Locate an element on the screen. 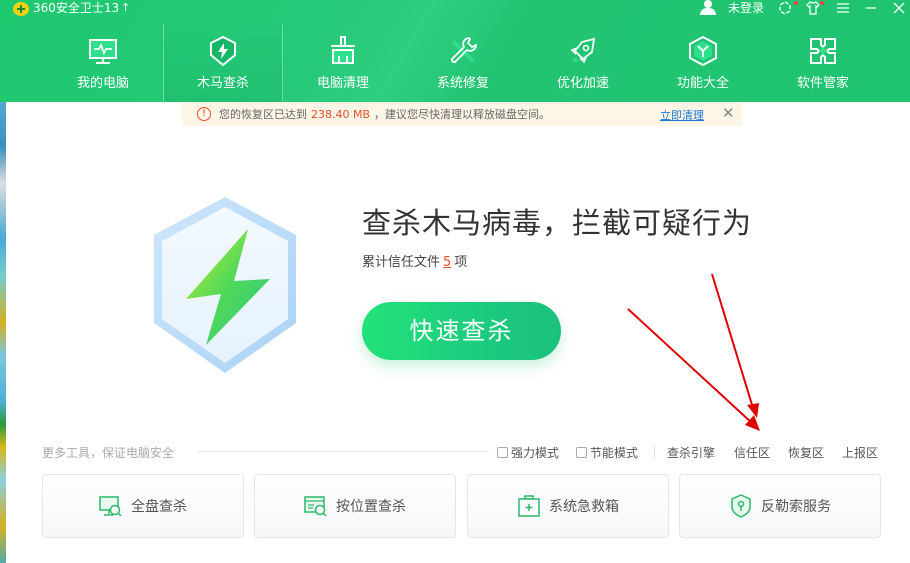 This screenshot has height=563, width=910. notice-size: 238.40 MB is located at coordinates (341, 114).